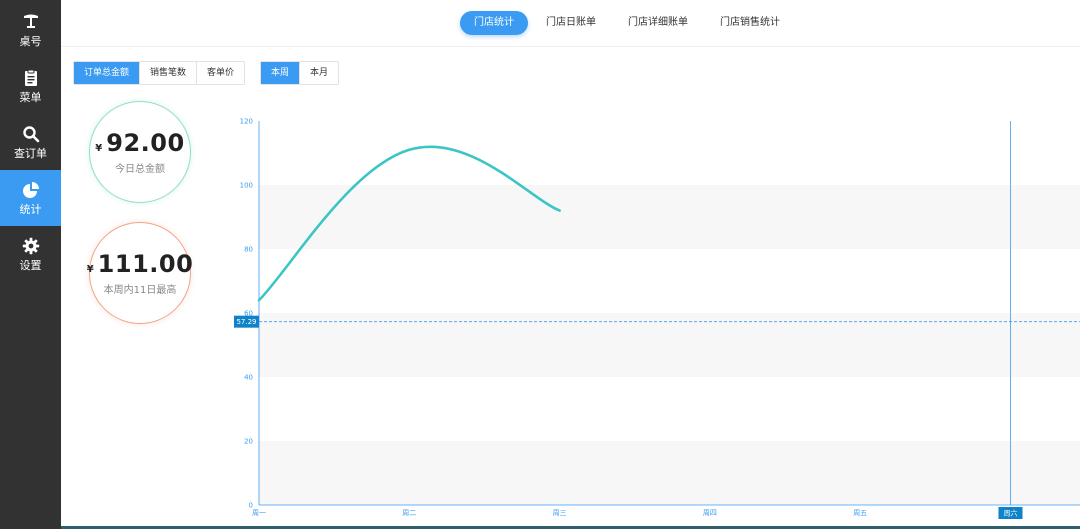  Describe the element at coordinates (246, 186) in the screenshot. I see `y-tick-label: 100` at that location.